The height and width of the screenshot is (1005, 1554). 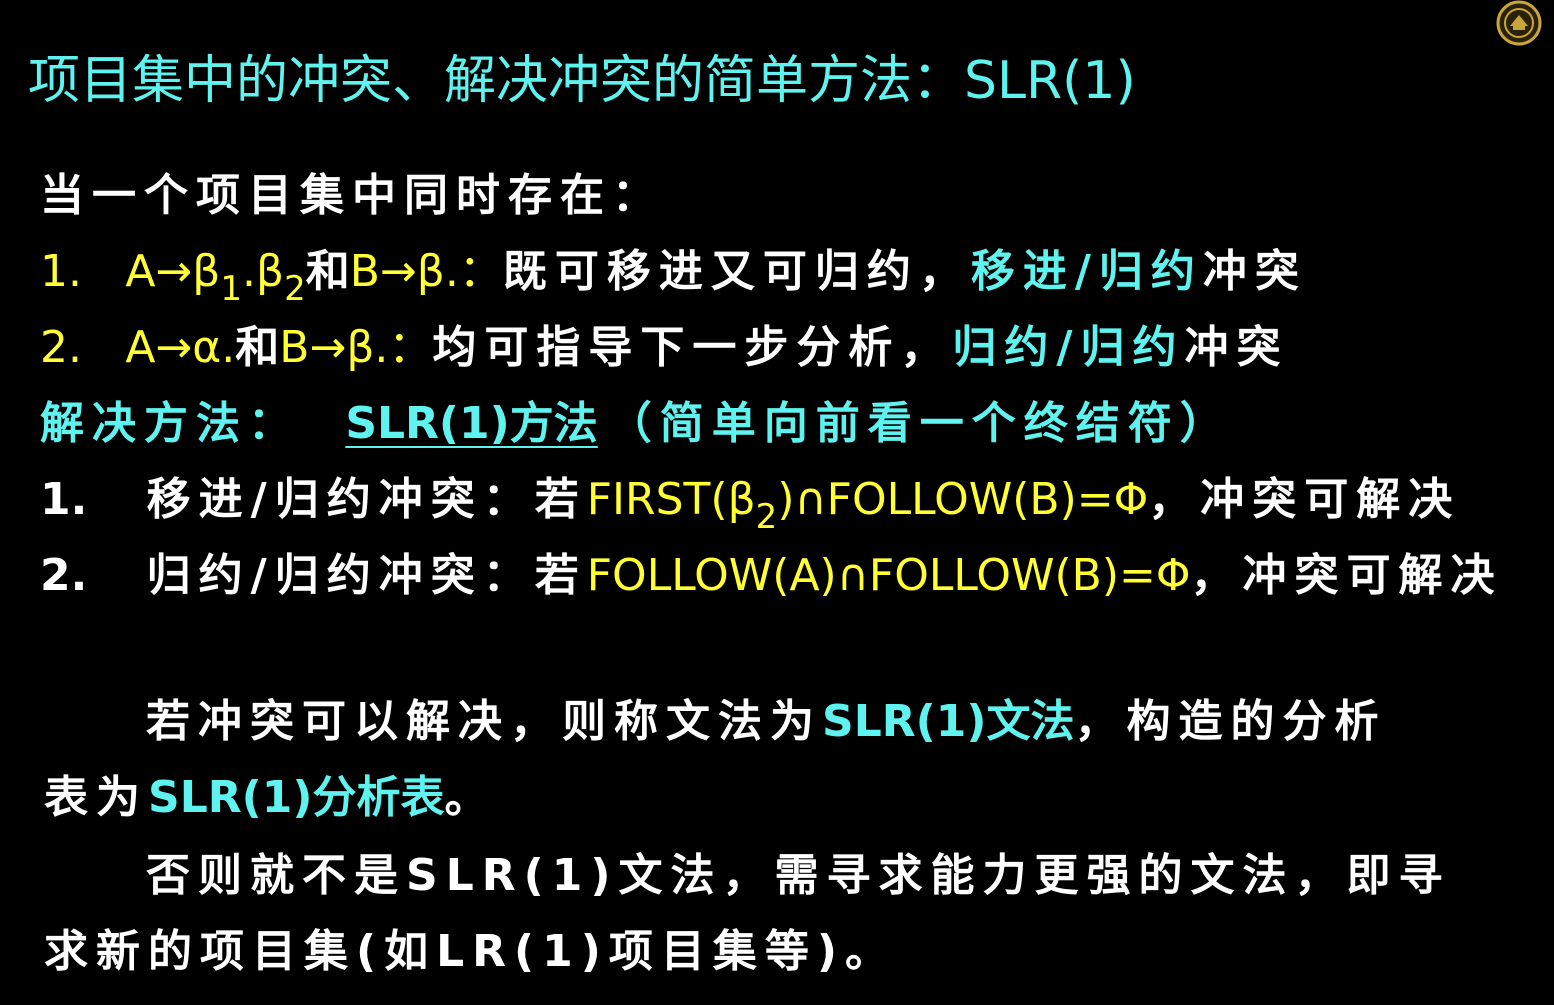 What do you see at coordinates (1068, 347) in the screenshot?
I see `item2-conflict-type: 归约/归约` at bounding box center [1068, 347].